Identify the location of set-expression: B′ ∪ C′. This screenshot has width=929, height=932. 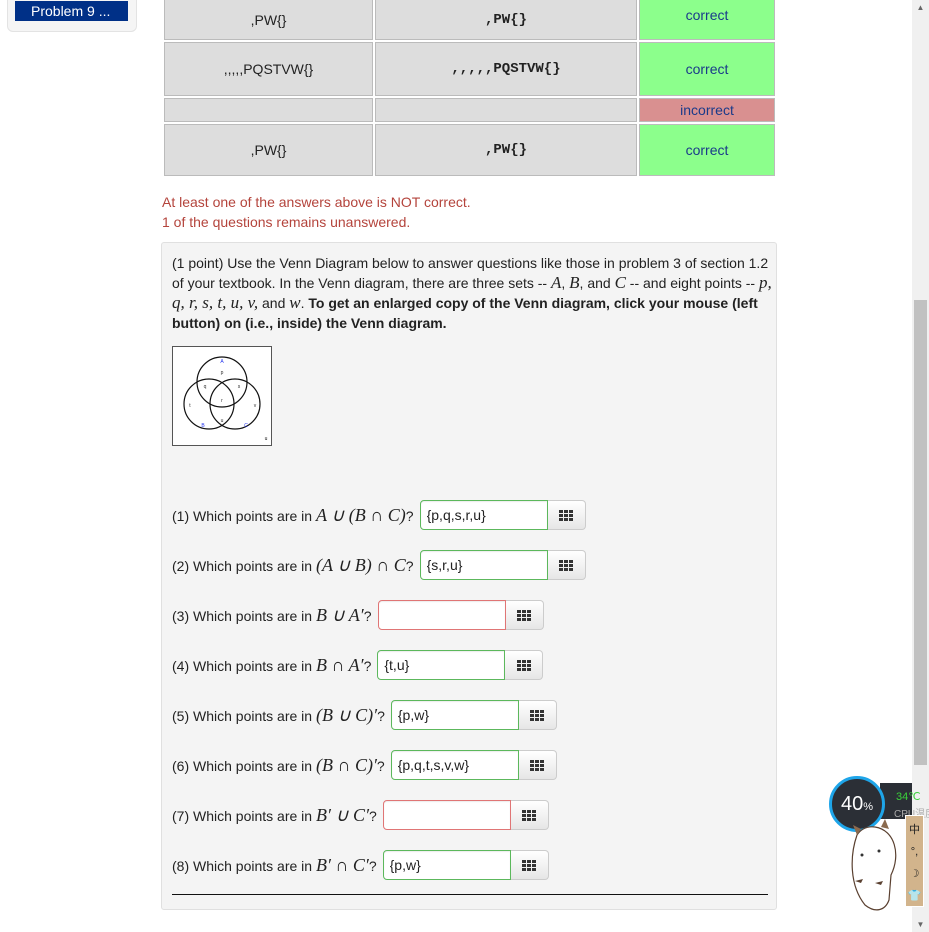
(342, 814).